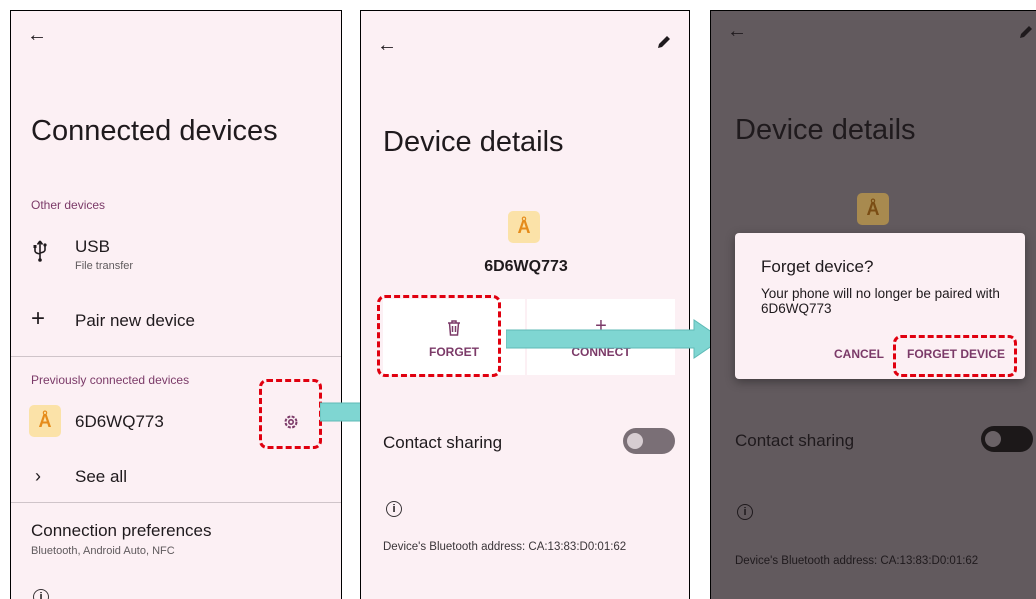 The width and height of the screenshot is (1036, 599). I want to click on arrow-icon, so click(614, 339).